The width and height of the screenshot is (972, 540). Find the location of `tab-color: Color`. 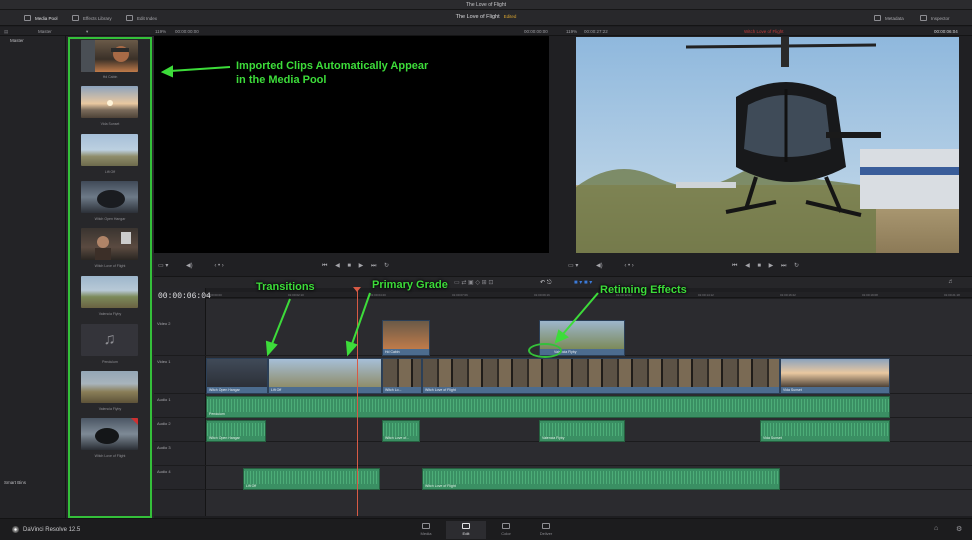

tab-color: Color is located at coordinates (506, 530).